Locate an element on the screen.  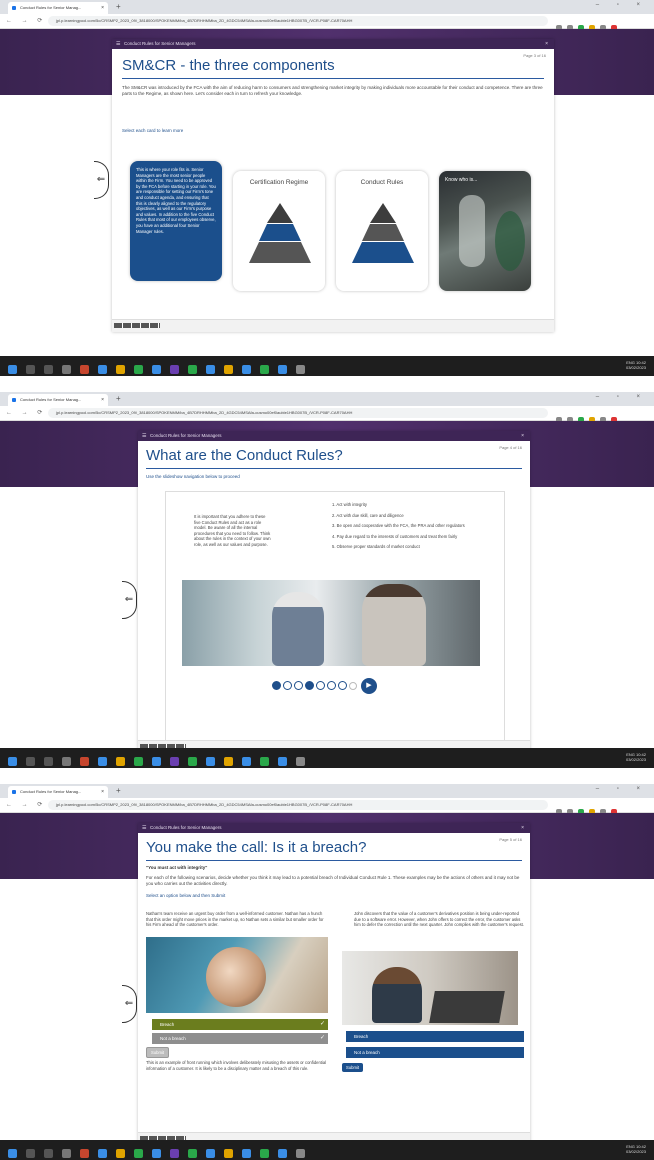
card-conduct-rules: Conduct Rules is located at coordinates (382, 231).